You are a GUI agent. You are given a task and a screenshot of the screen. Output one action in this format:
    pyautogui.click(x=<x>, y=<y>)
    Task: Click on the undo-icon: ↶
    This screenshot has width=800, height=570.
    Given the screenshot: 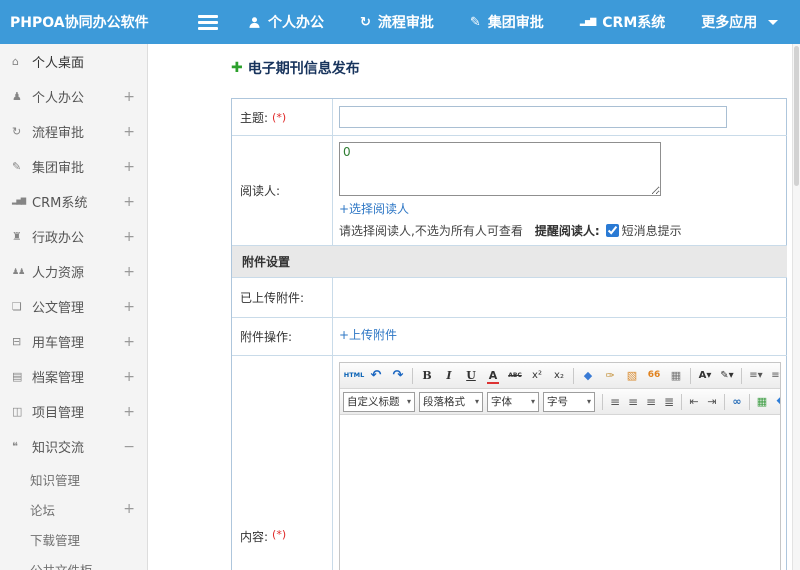 What is the action you would take?
    pyautogui.click(x=376, y=376)
    